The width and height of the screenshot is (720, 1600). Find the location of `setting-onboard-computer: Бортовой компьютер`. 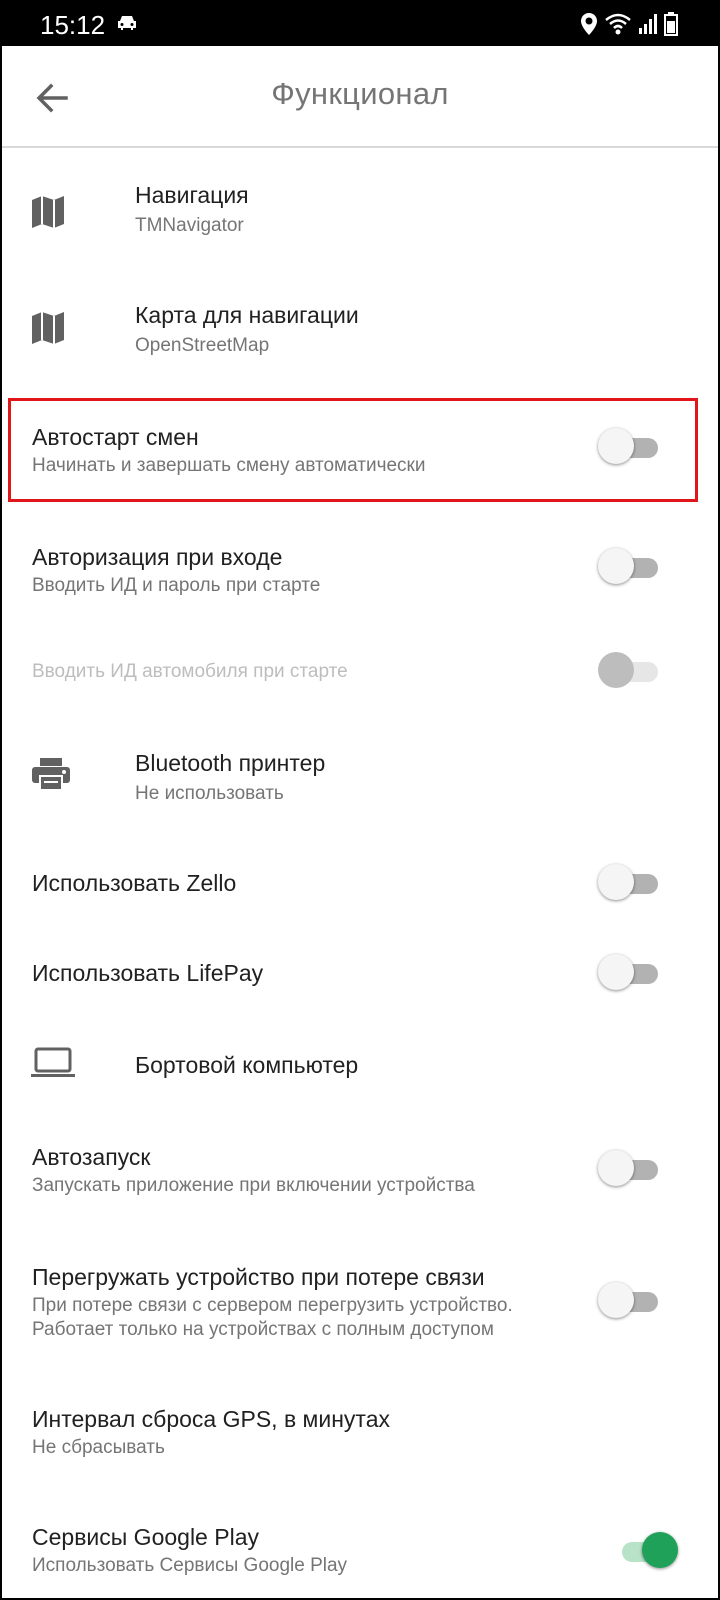

setting-onboard-computer: Бортовой компьютер is located at coordinates (360, 1067).